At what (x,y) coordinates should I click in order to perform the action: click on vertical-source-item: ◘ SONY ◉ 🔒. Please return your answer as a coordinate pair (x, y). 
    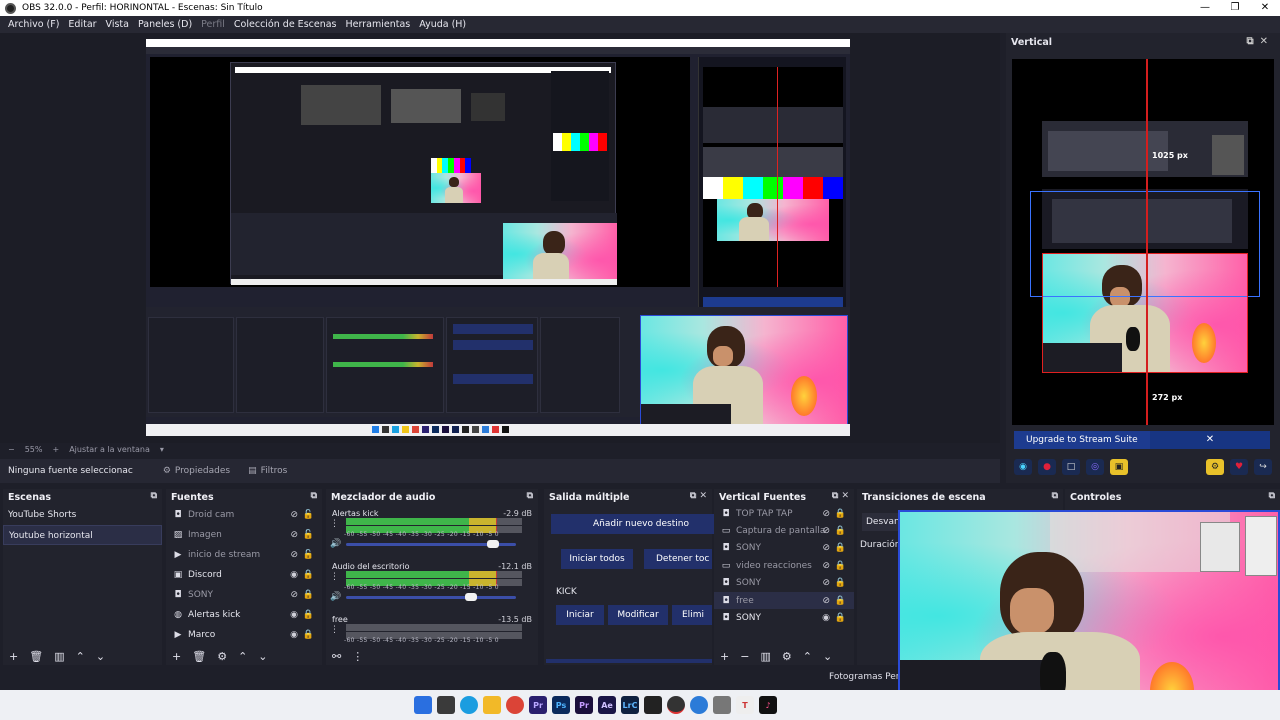
    Looking at the image, I should click on (784, 617).